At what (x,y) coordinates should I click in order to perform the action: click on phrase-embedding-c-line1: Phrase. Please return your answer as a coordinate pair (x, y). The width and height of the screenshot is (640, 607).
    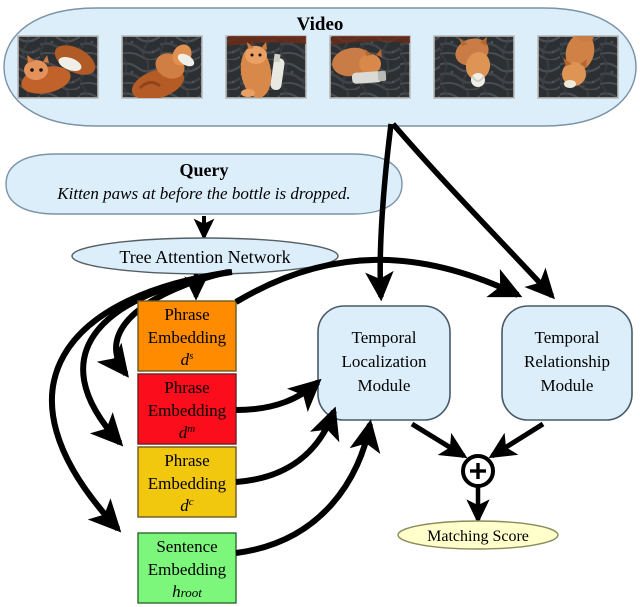
    Looking at the image, I should click on (186, 460).